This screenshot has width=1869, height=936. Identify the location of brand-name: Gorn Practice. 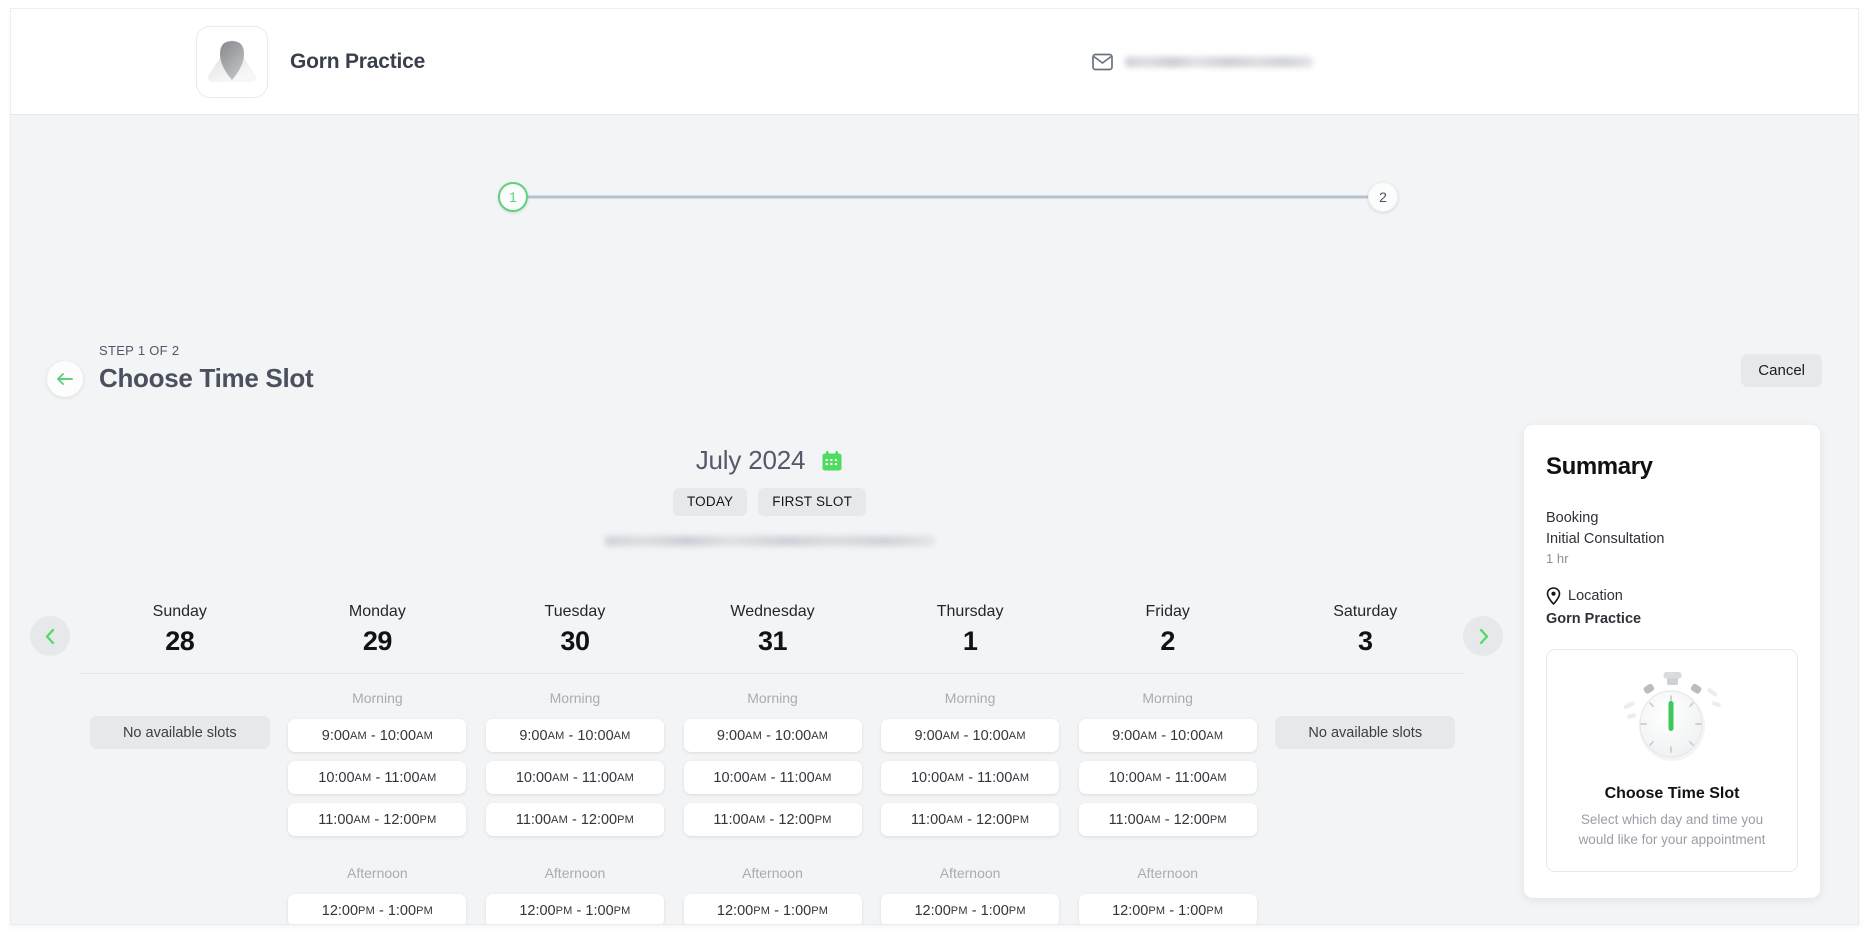
(358, 61).